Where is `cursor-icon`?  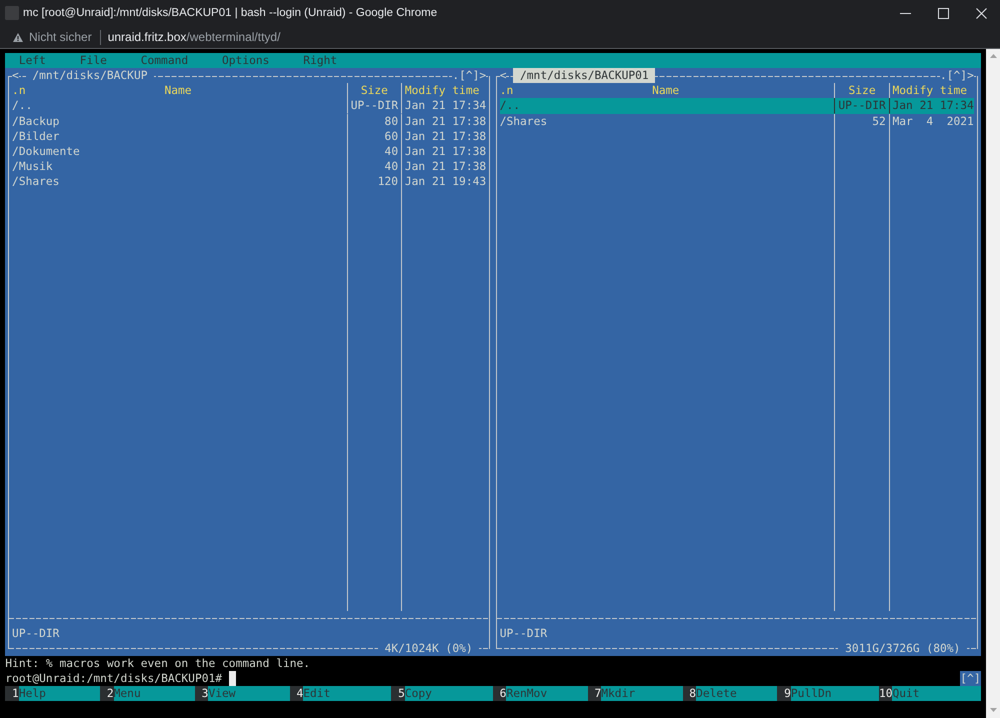
cursor-icon is located at coordinates (232, 678).